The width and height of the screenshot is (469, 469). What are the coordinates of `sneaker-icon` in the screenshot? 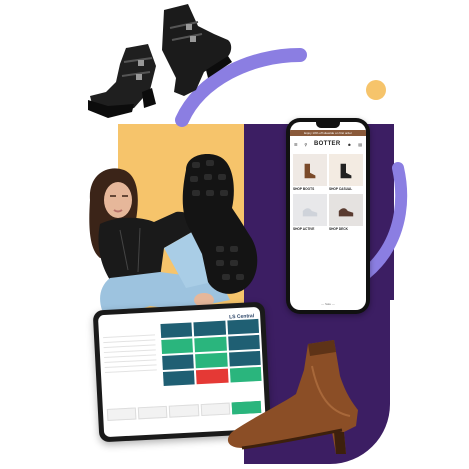 It's located at (310, 212).